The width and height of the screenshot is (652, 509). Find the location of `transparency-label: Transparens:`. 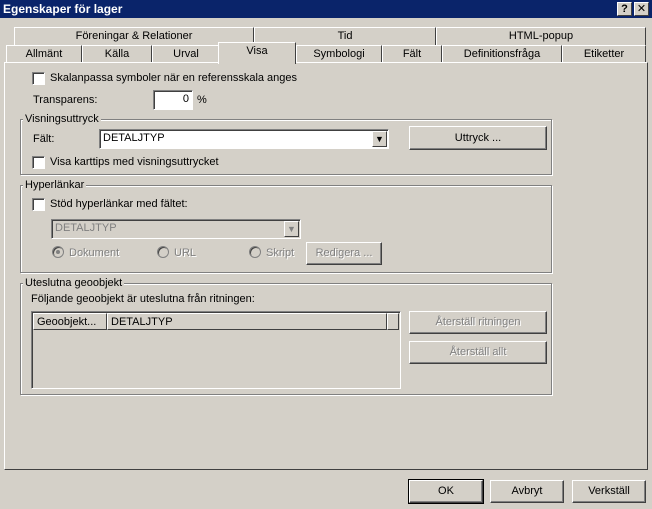

transparency-label: Transparens: is located at coordinates (65, 100).